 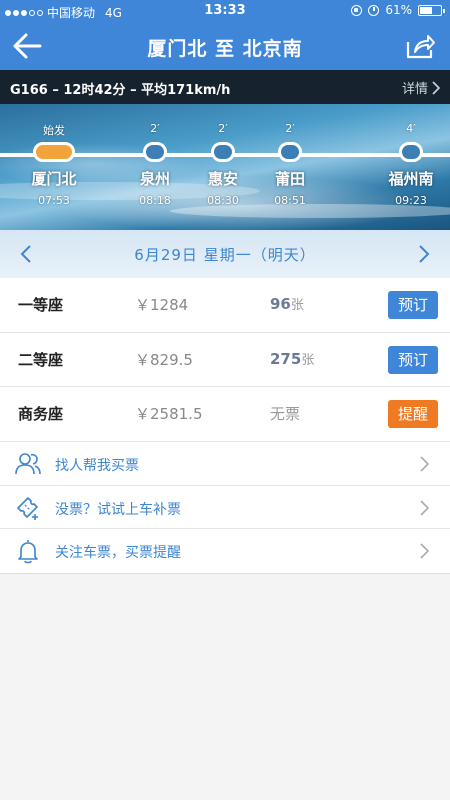 What do you see at coordinates (54, 200) in the screenshot?
I see `station-time: 07:53` at bounding box center [54, 200].